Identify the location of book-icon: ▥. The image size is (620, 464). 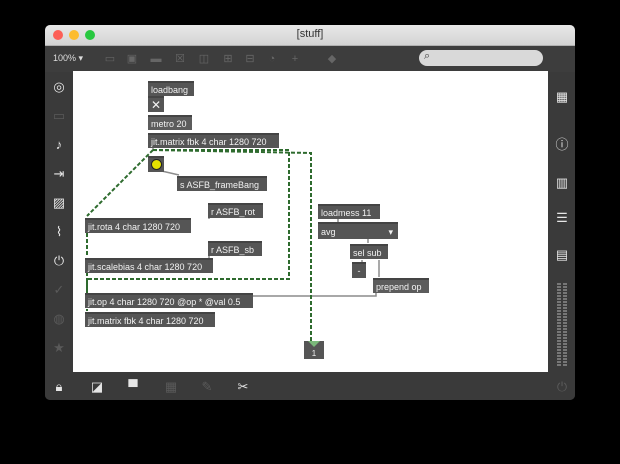
(562, 183).